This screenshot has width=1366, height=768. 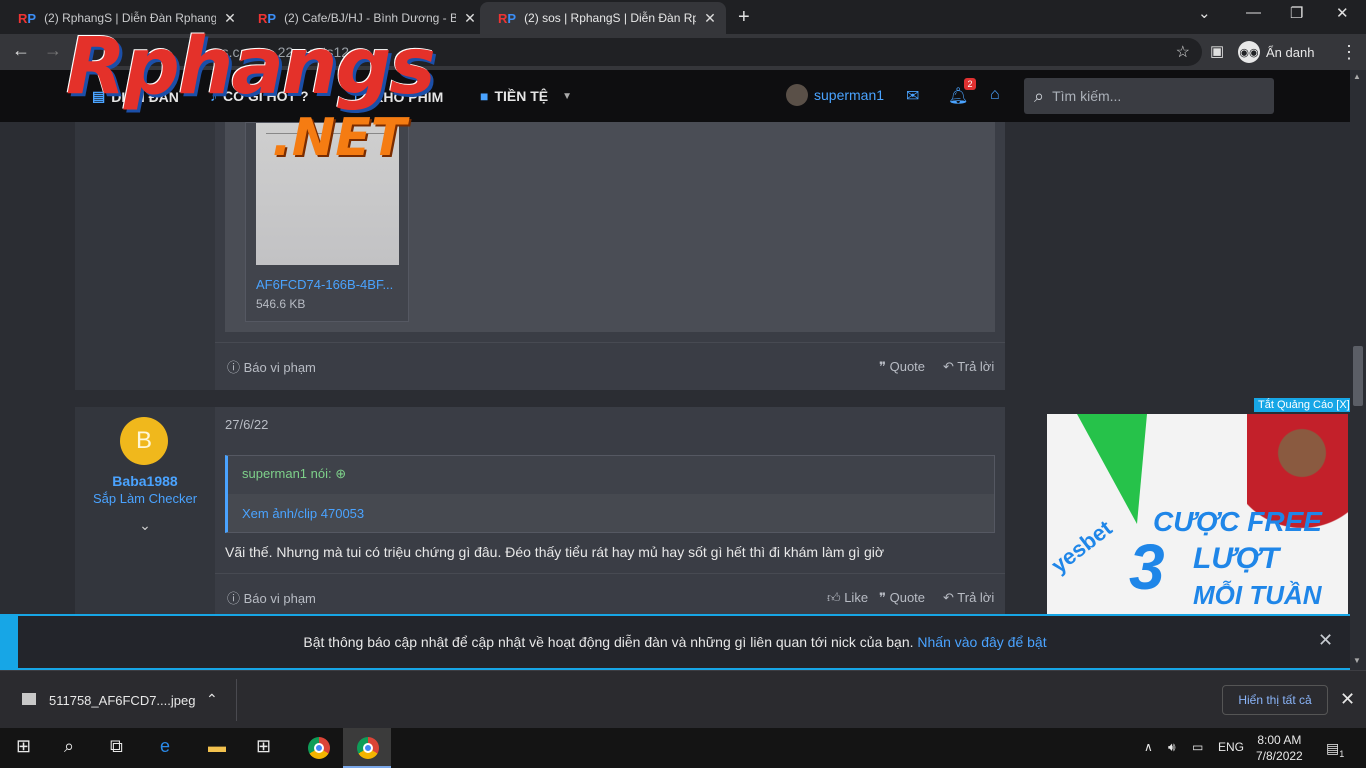 What do you see at coordinates (1279, 740) in the screenshot?
I see `clock-time: 8:00 AM` at bounding box center [1279, 740].